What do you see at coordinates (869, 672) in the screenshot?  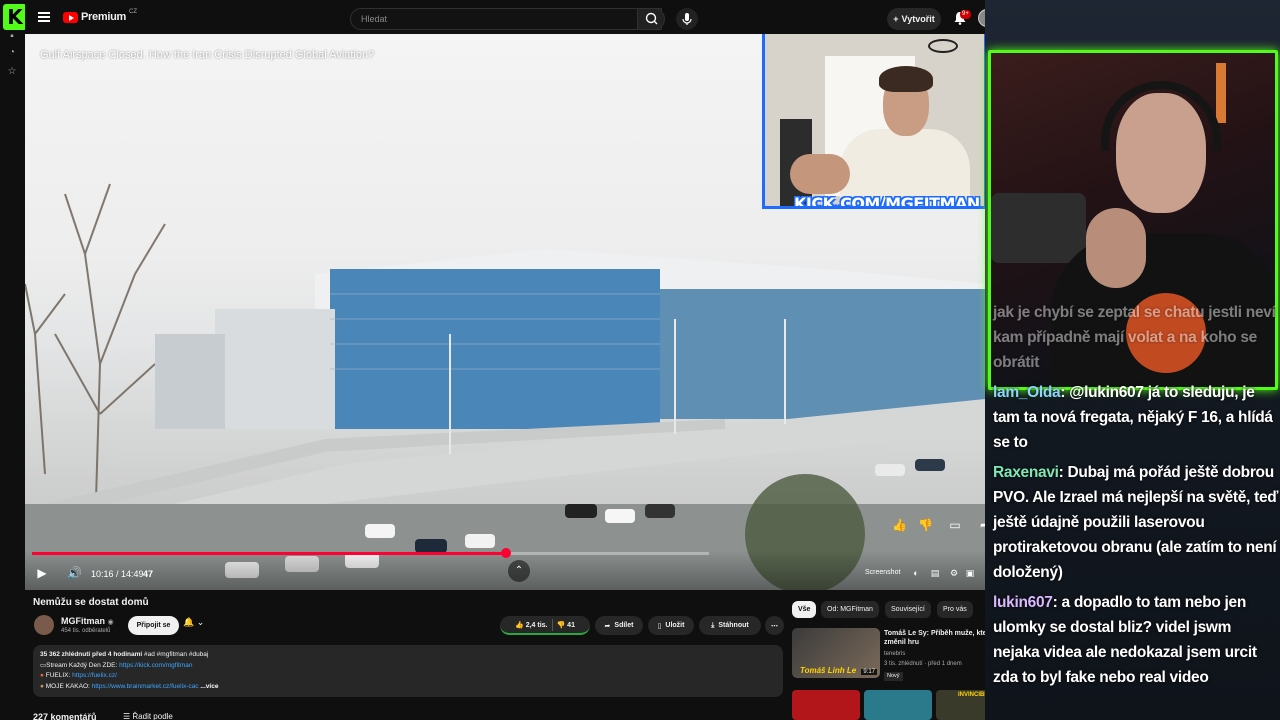 I see `rec-duration: 9:17` at bounding box center [869, 672].